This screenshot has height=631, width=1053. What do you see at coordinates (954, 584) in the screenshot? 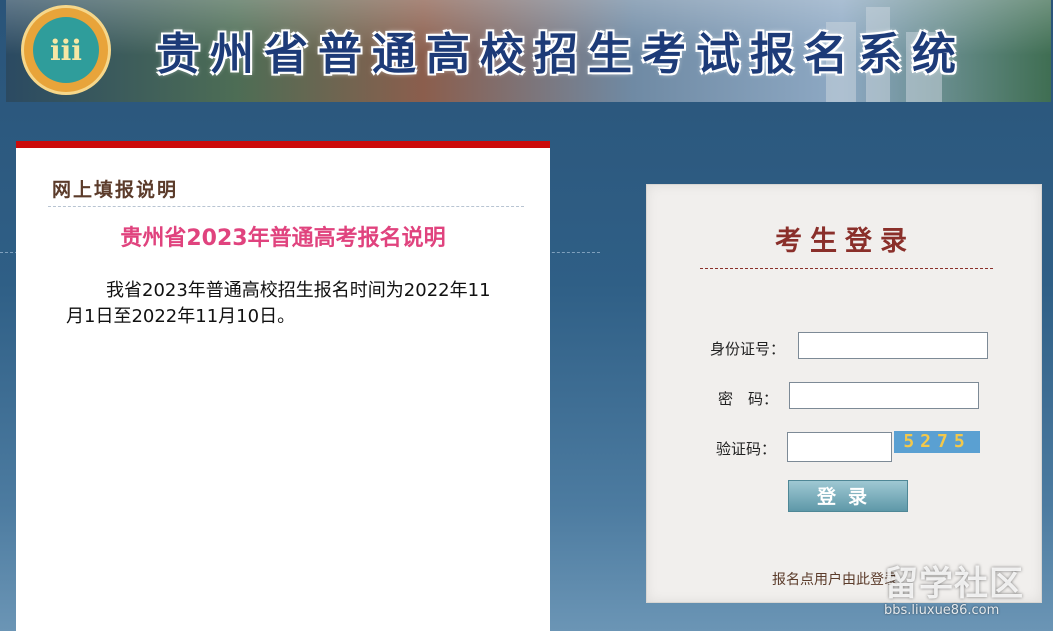
I see `watermark-text: 留学社区` at bounding box center [954, 584].